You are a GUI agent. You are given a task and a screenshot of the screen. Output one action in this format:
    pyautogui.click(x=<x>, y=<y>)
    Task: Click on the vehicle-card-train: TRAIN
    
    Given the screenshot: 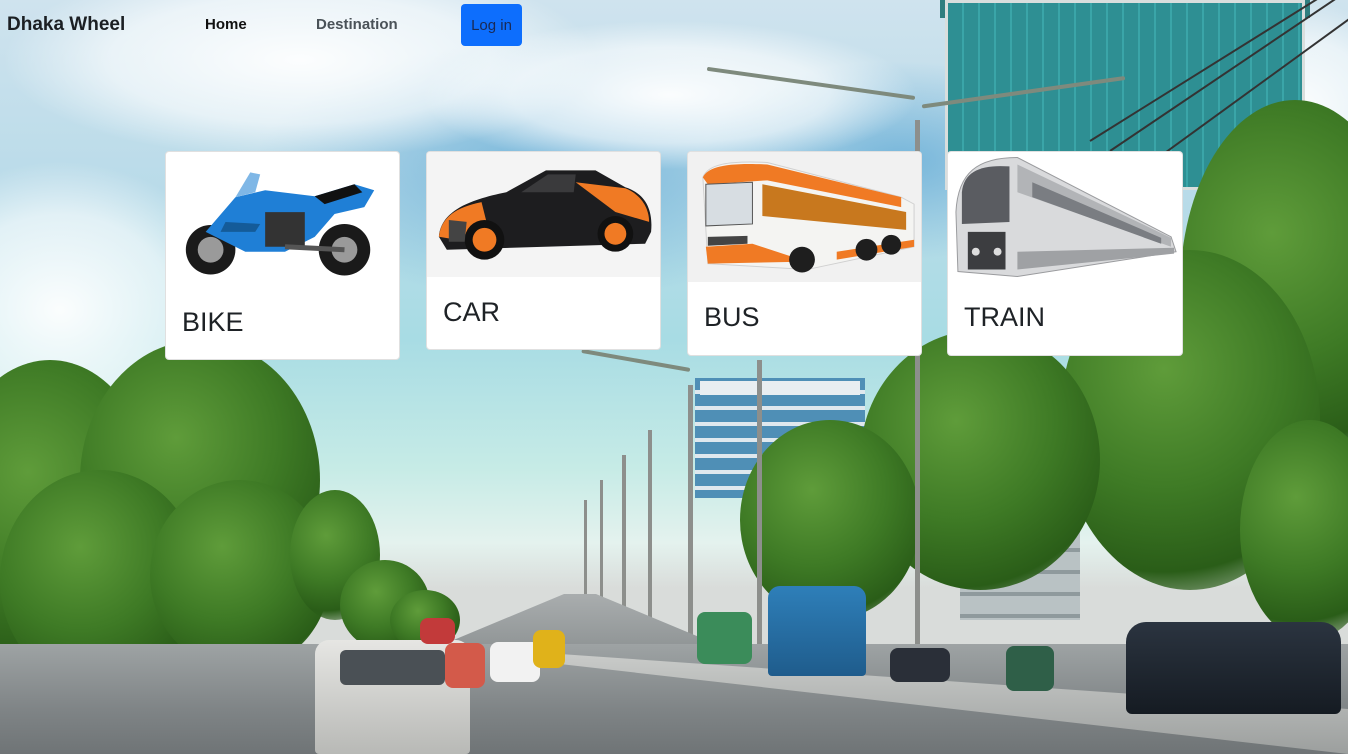 What is the action you would take?
    pyautogui.click(x=1065, y=253)
    